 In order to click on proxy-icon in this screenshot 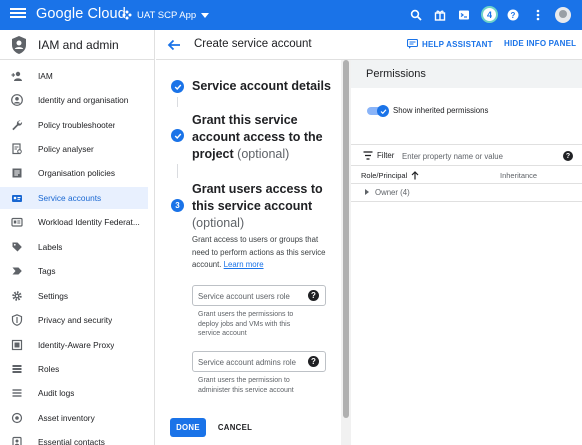, I will do `click(17, 345)`.